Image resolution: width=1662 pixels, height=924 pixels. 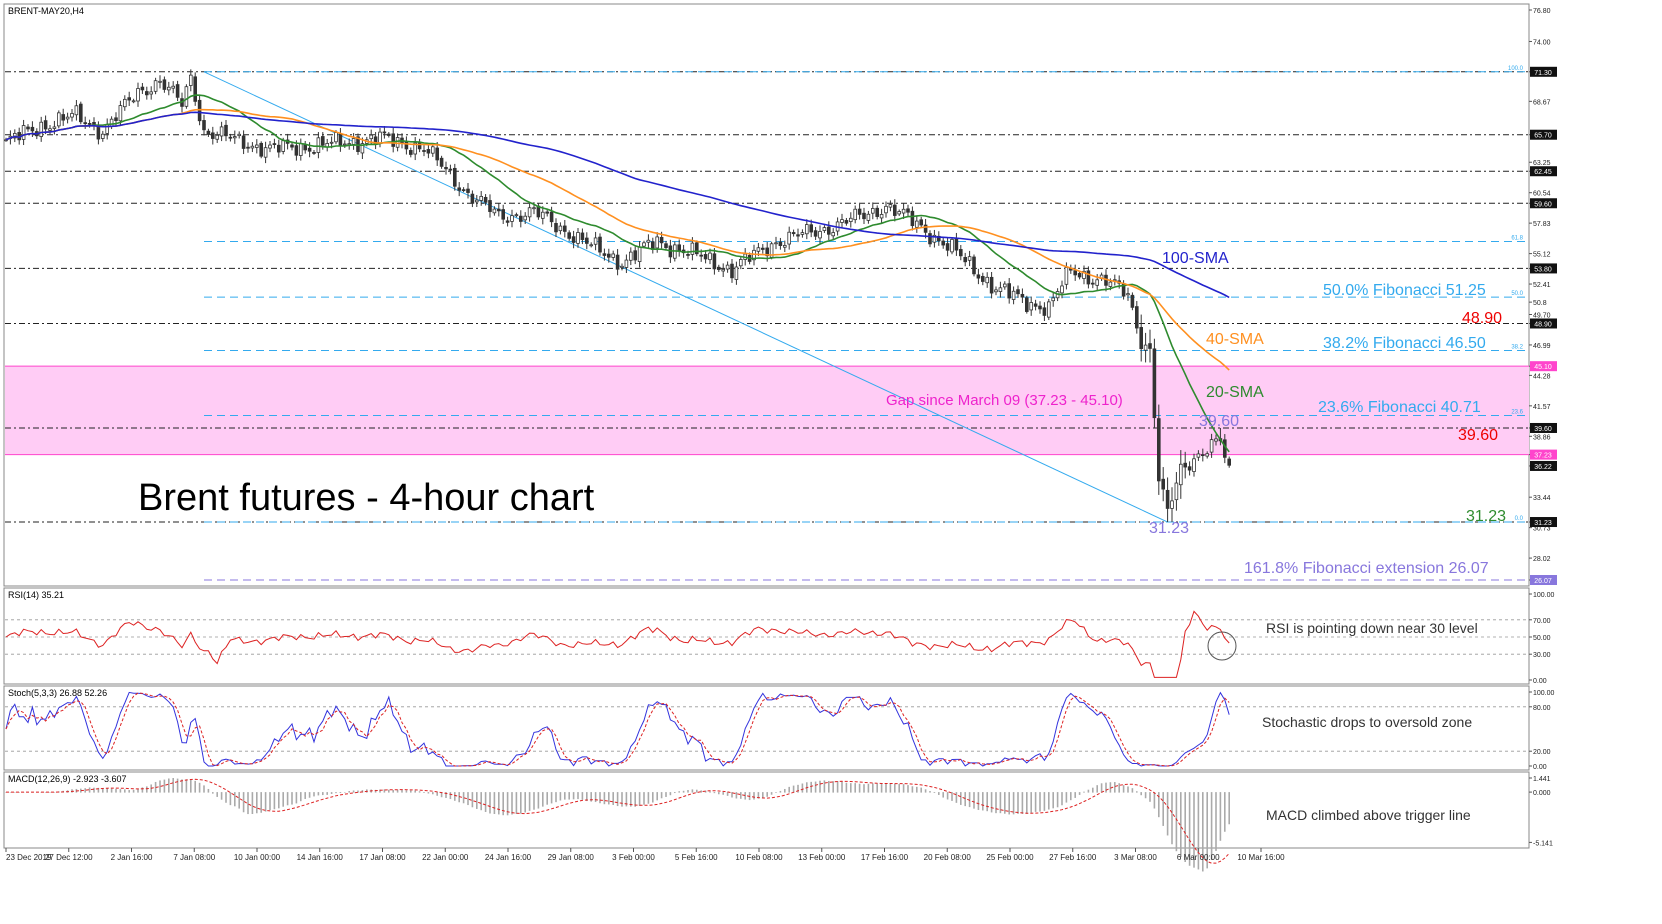 What do you see at coordinates (67, 779) in the screenshot?
I see `macd-title: MACD(12,26,9) -2.923 -3.607` at bounding box center [67, 779].